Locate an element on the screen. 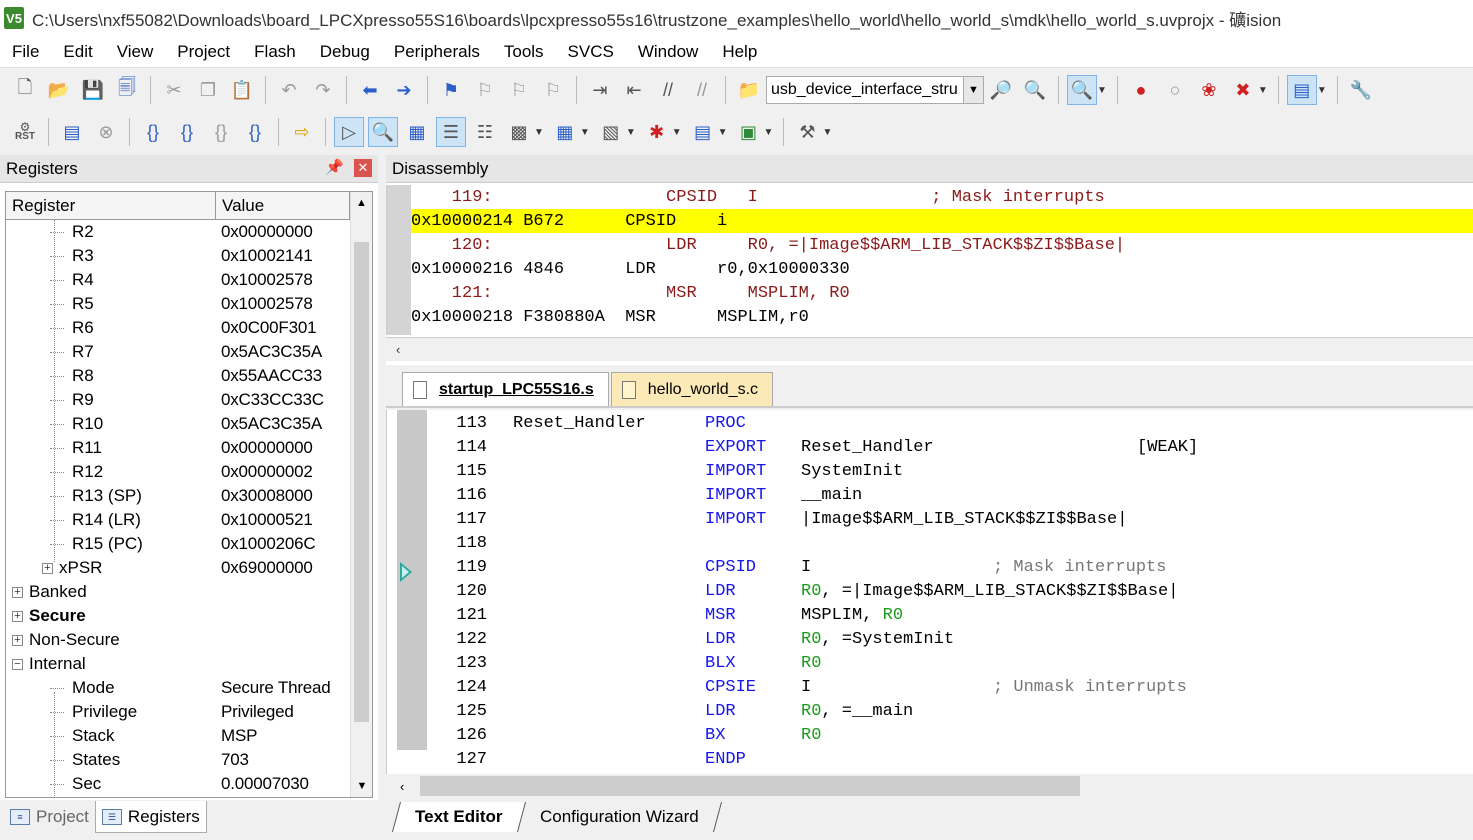  code-line: 119 CPSID I ; Mask interrupts is located at coordinates (930, 570).